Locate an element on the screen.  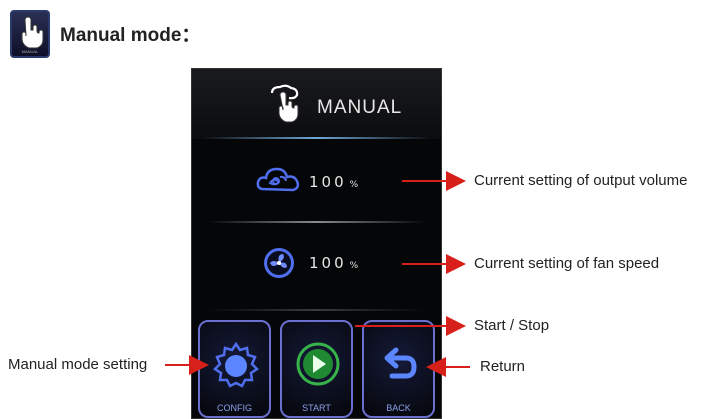
callout-start-stop: Start / Stop is located at coordinates (512, 325).